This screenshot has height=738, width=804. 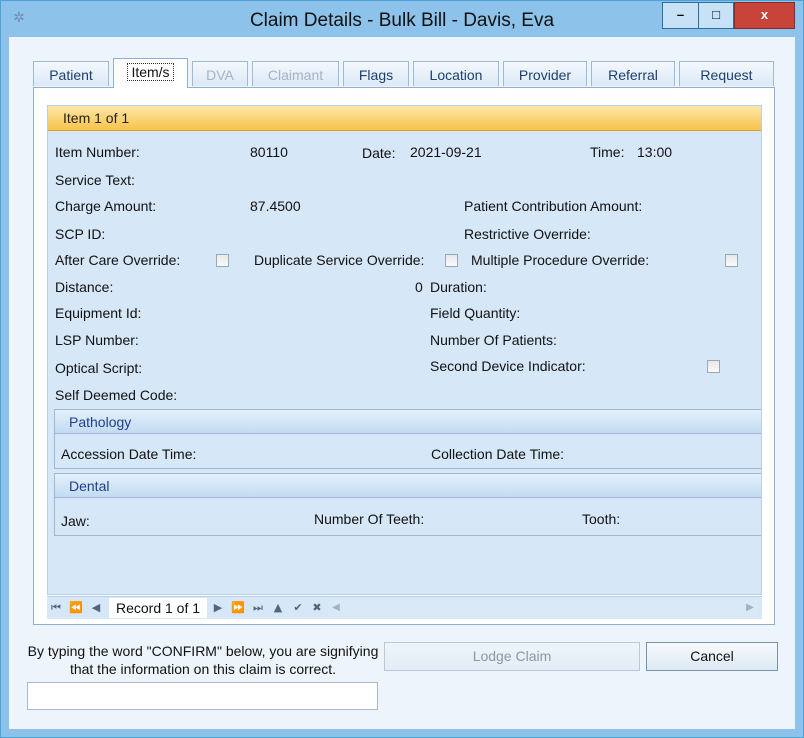 I want to click on post-edit-icon: ✔, so click(x=298, y=608).